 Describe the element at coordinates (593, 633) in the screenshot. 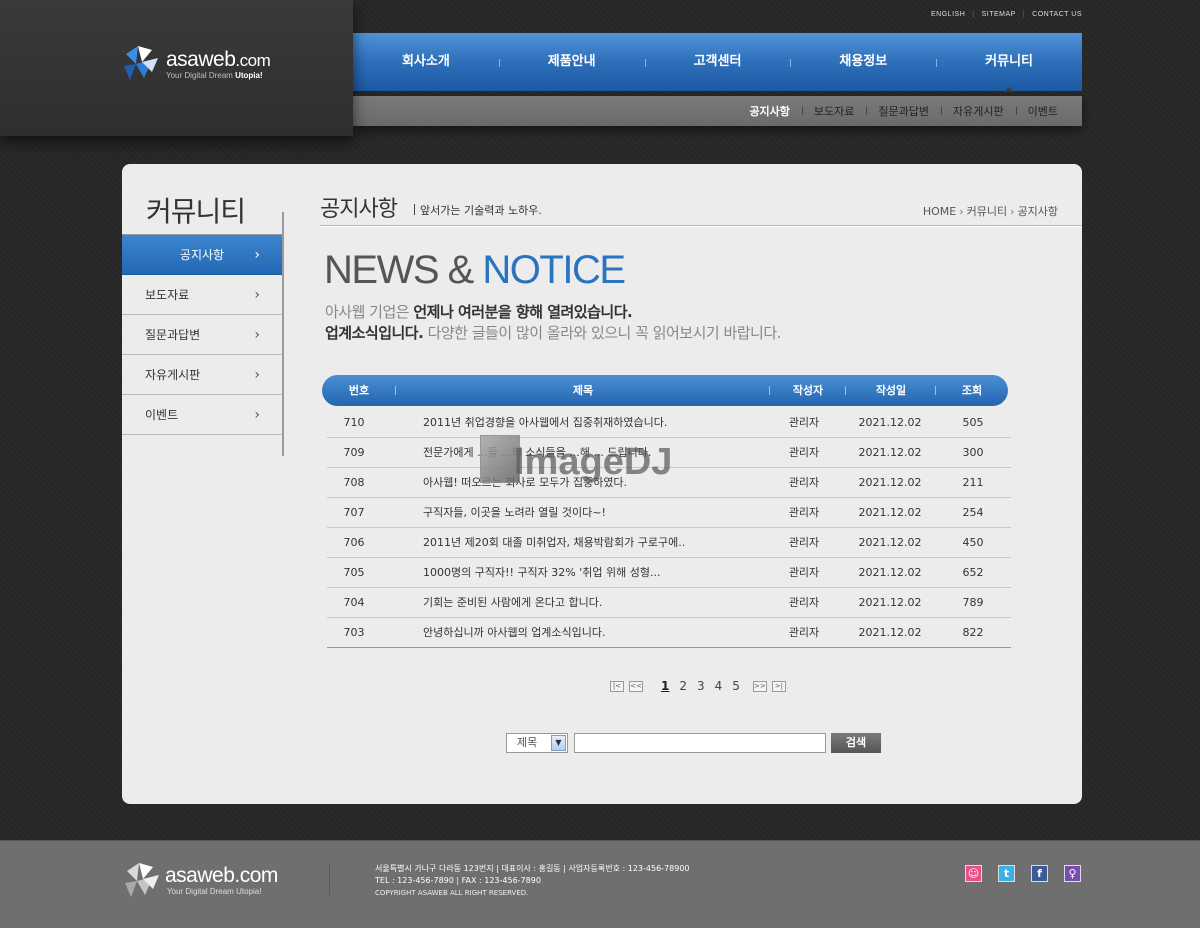

I see `cell-title: 안녕하십니까 아사웹의 업계소식입니다.` at that location.